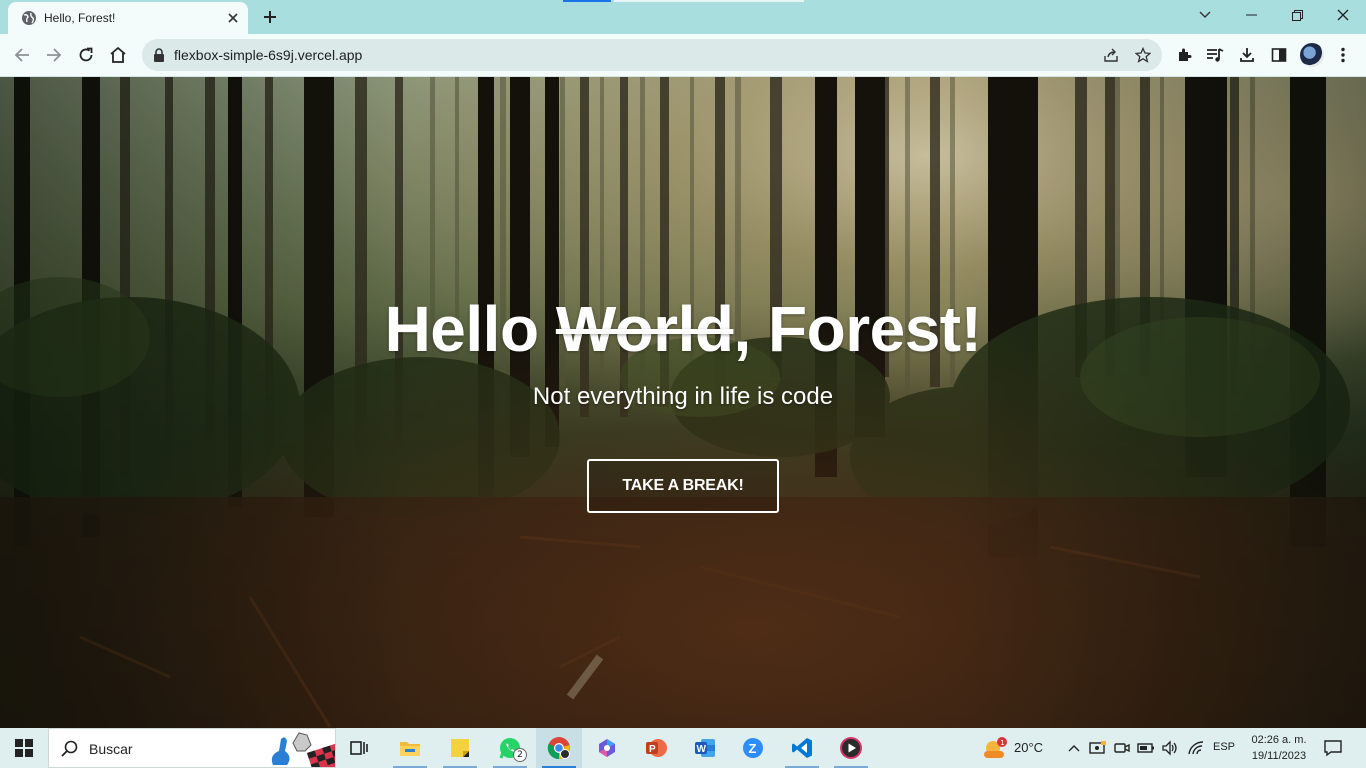  Describe the element at coordinates (1224, 747) in the screenshot. I see `input-language: ESP` at that location.